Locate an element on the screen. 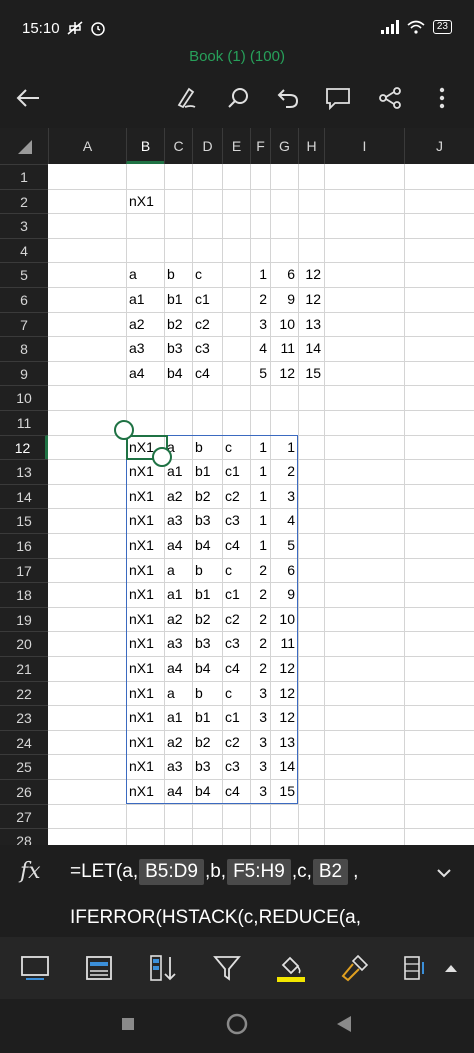 The height and width of the screenshot is (1053, 474). cell: b4 is located at coordinates (178, 373).